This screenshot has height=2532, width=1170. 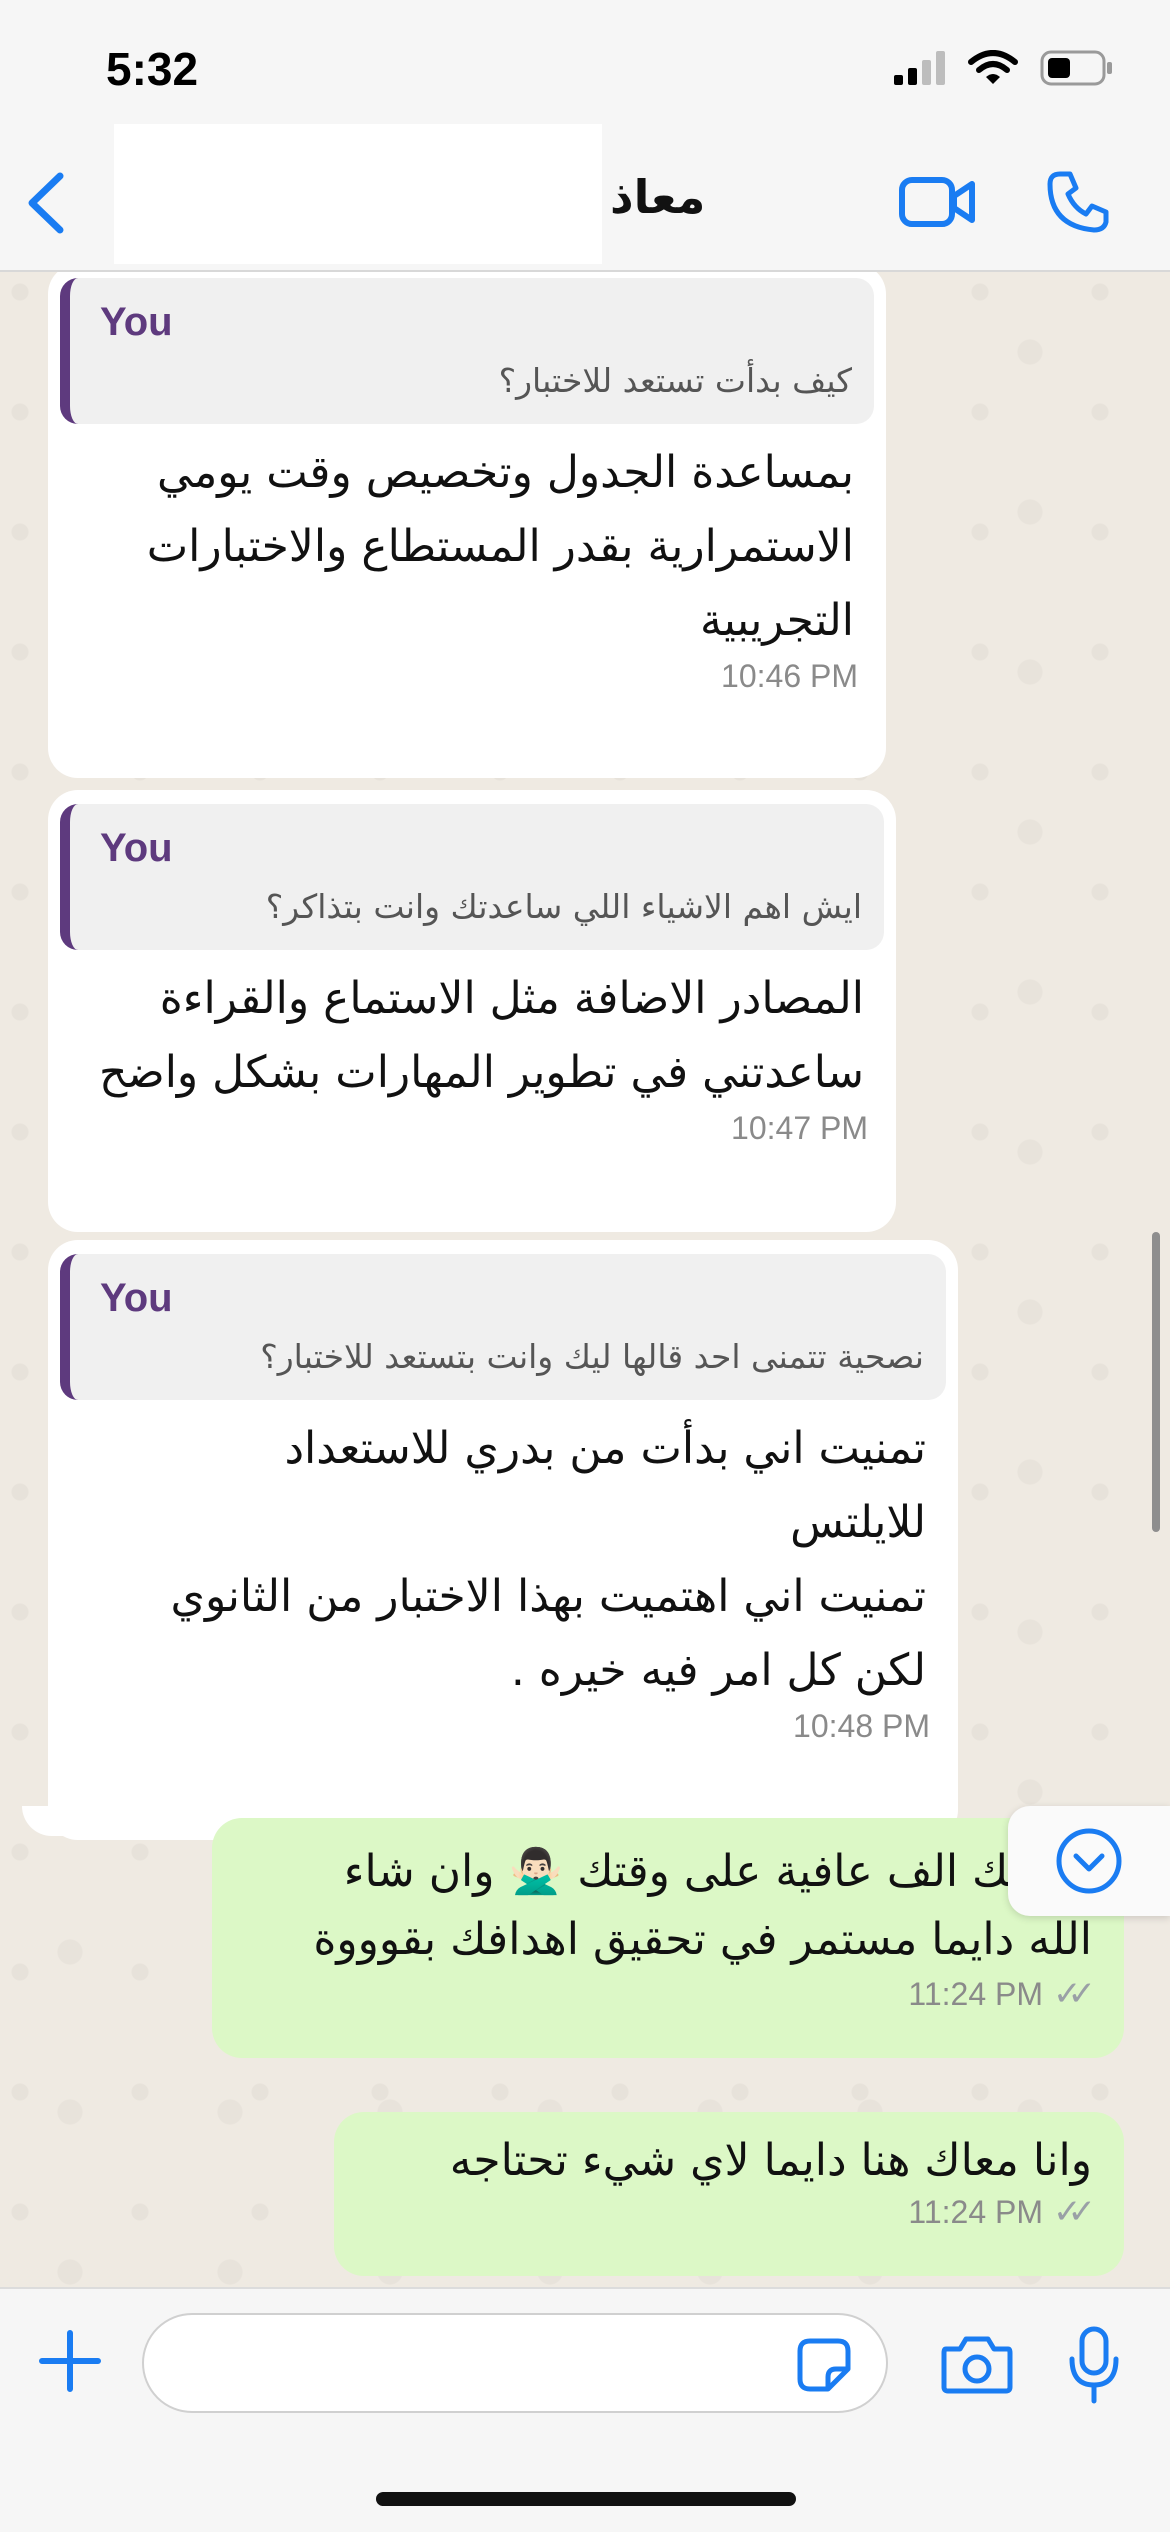 I want to click on status-time: 5:32, so click(x=152, y=69).